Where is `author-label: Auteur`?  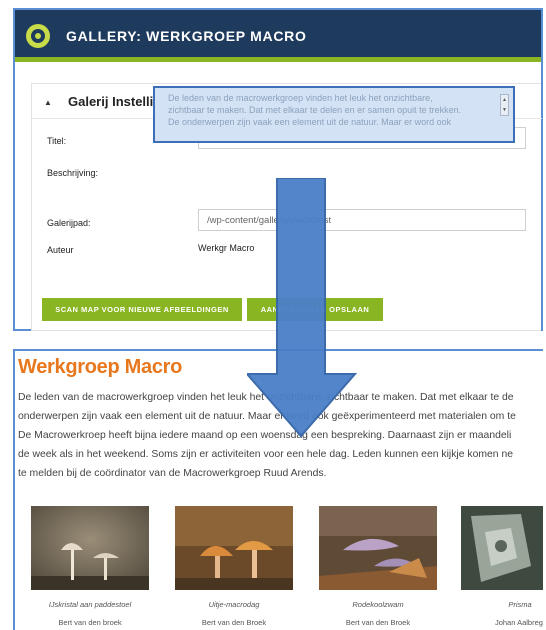
author-label: Auteur is located at coordinates (60, 250).